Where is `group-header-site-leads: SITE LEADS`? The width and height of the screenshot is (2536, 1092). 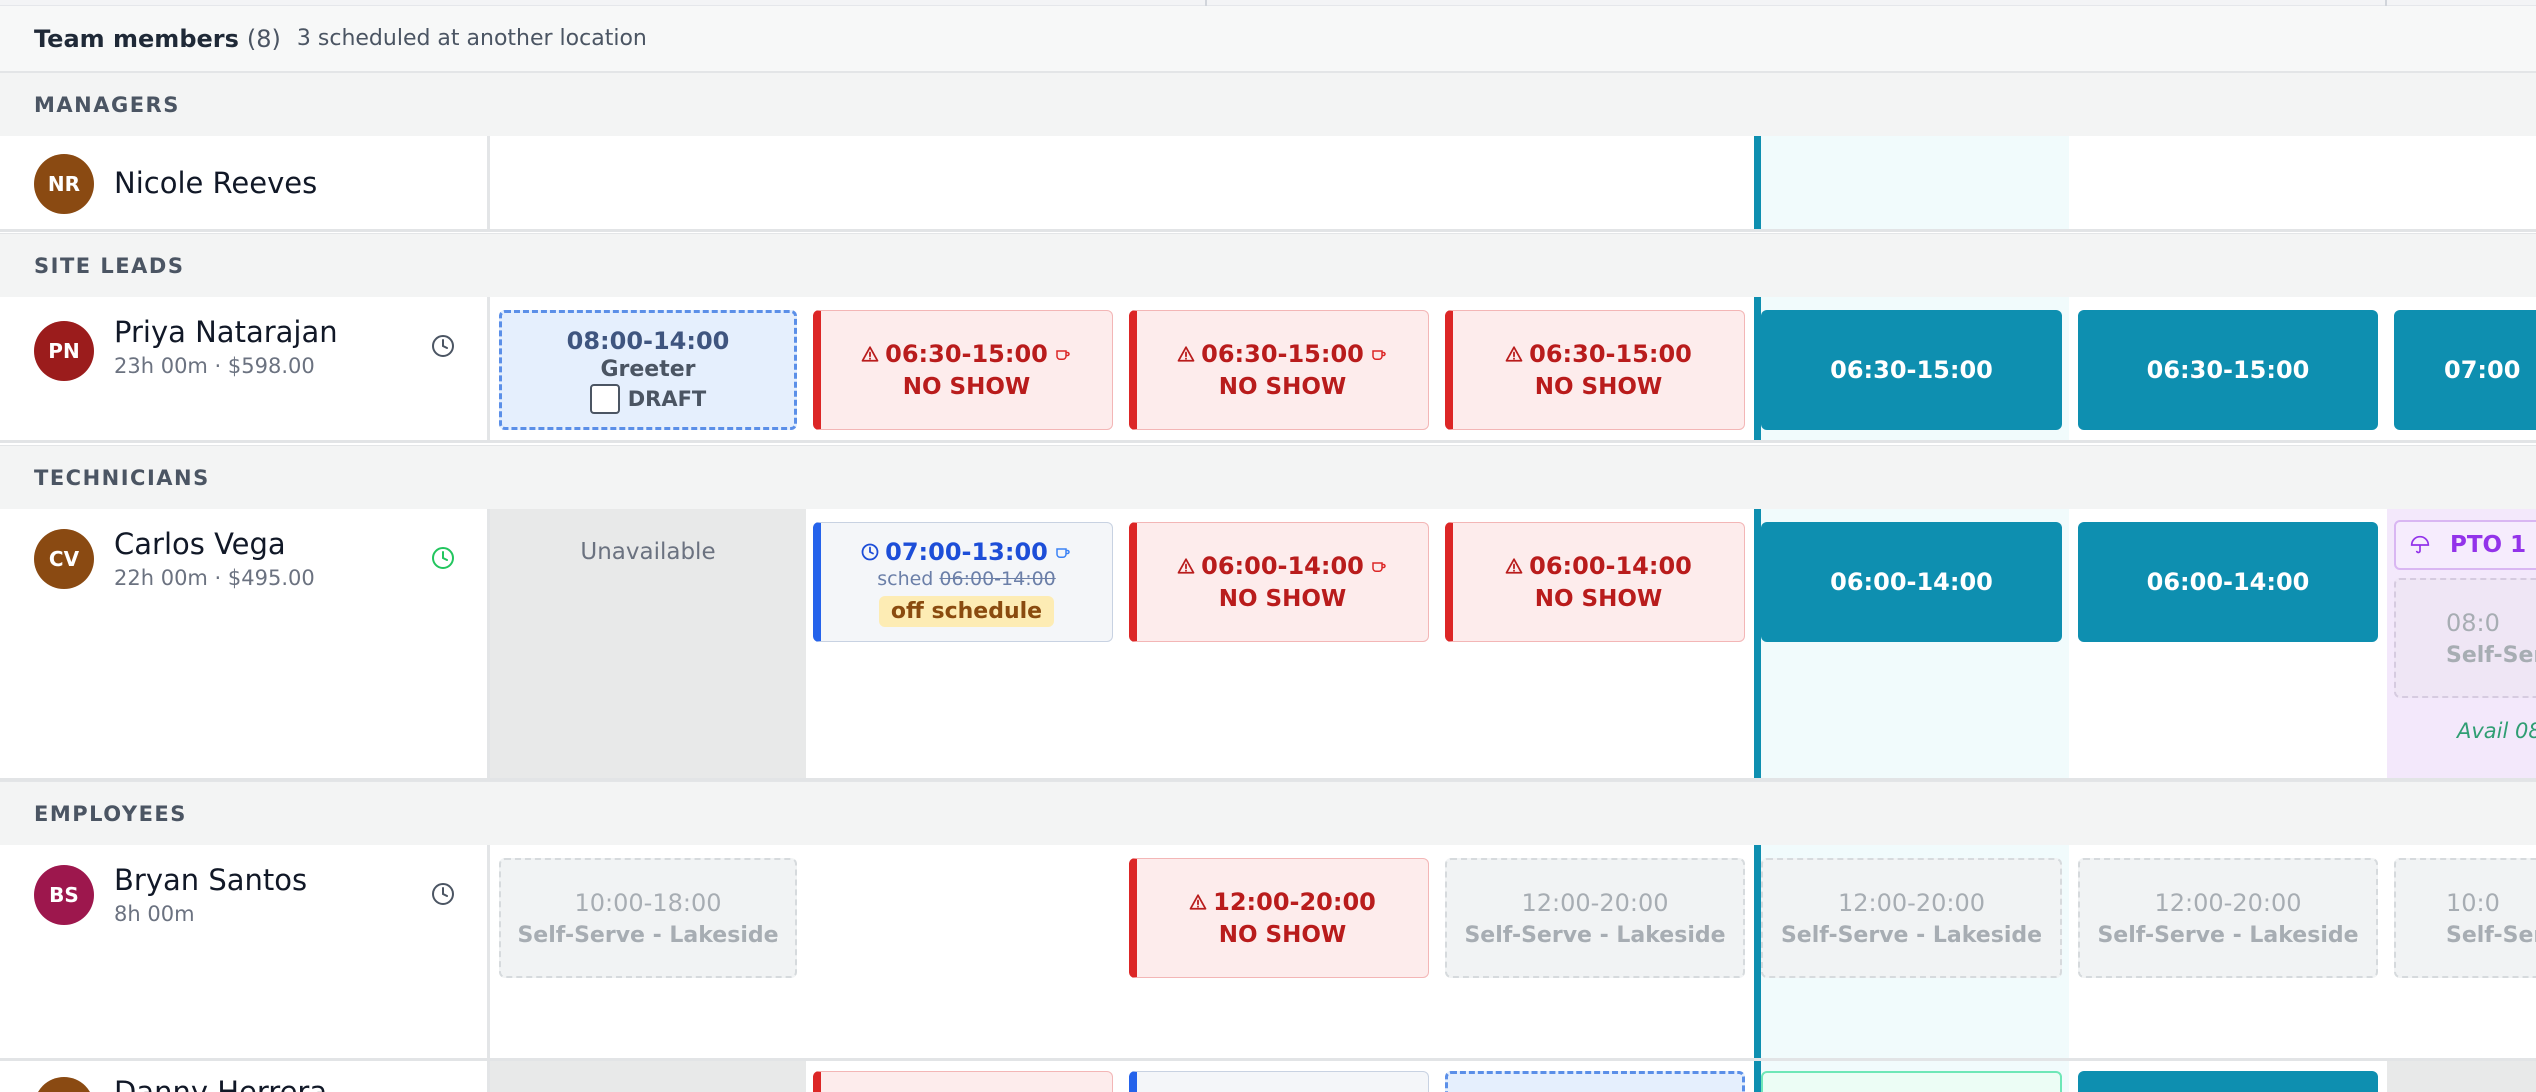 group-header-site-leads: SITE LEADS is located at coordinates (1268, 265).